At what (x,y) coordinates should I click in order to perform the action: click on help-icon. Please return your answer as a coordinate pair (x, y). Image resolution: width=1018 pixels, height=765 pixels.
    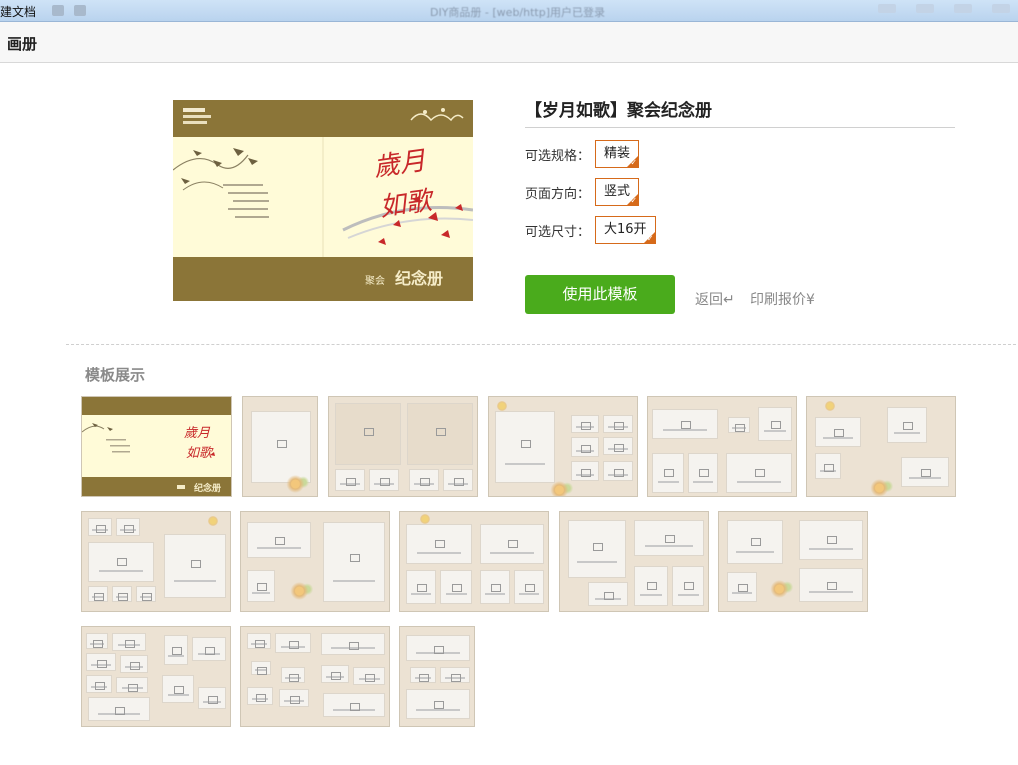
    Looking at the image, I should click on (887, 8).